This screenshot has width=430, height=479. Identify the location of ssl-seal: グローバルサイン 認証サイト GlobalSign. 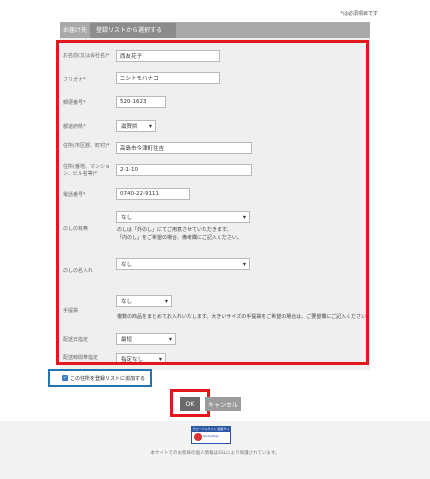
(211, 435).